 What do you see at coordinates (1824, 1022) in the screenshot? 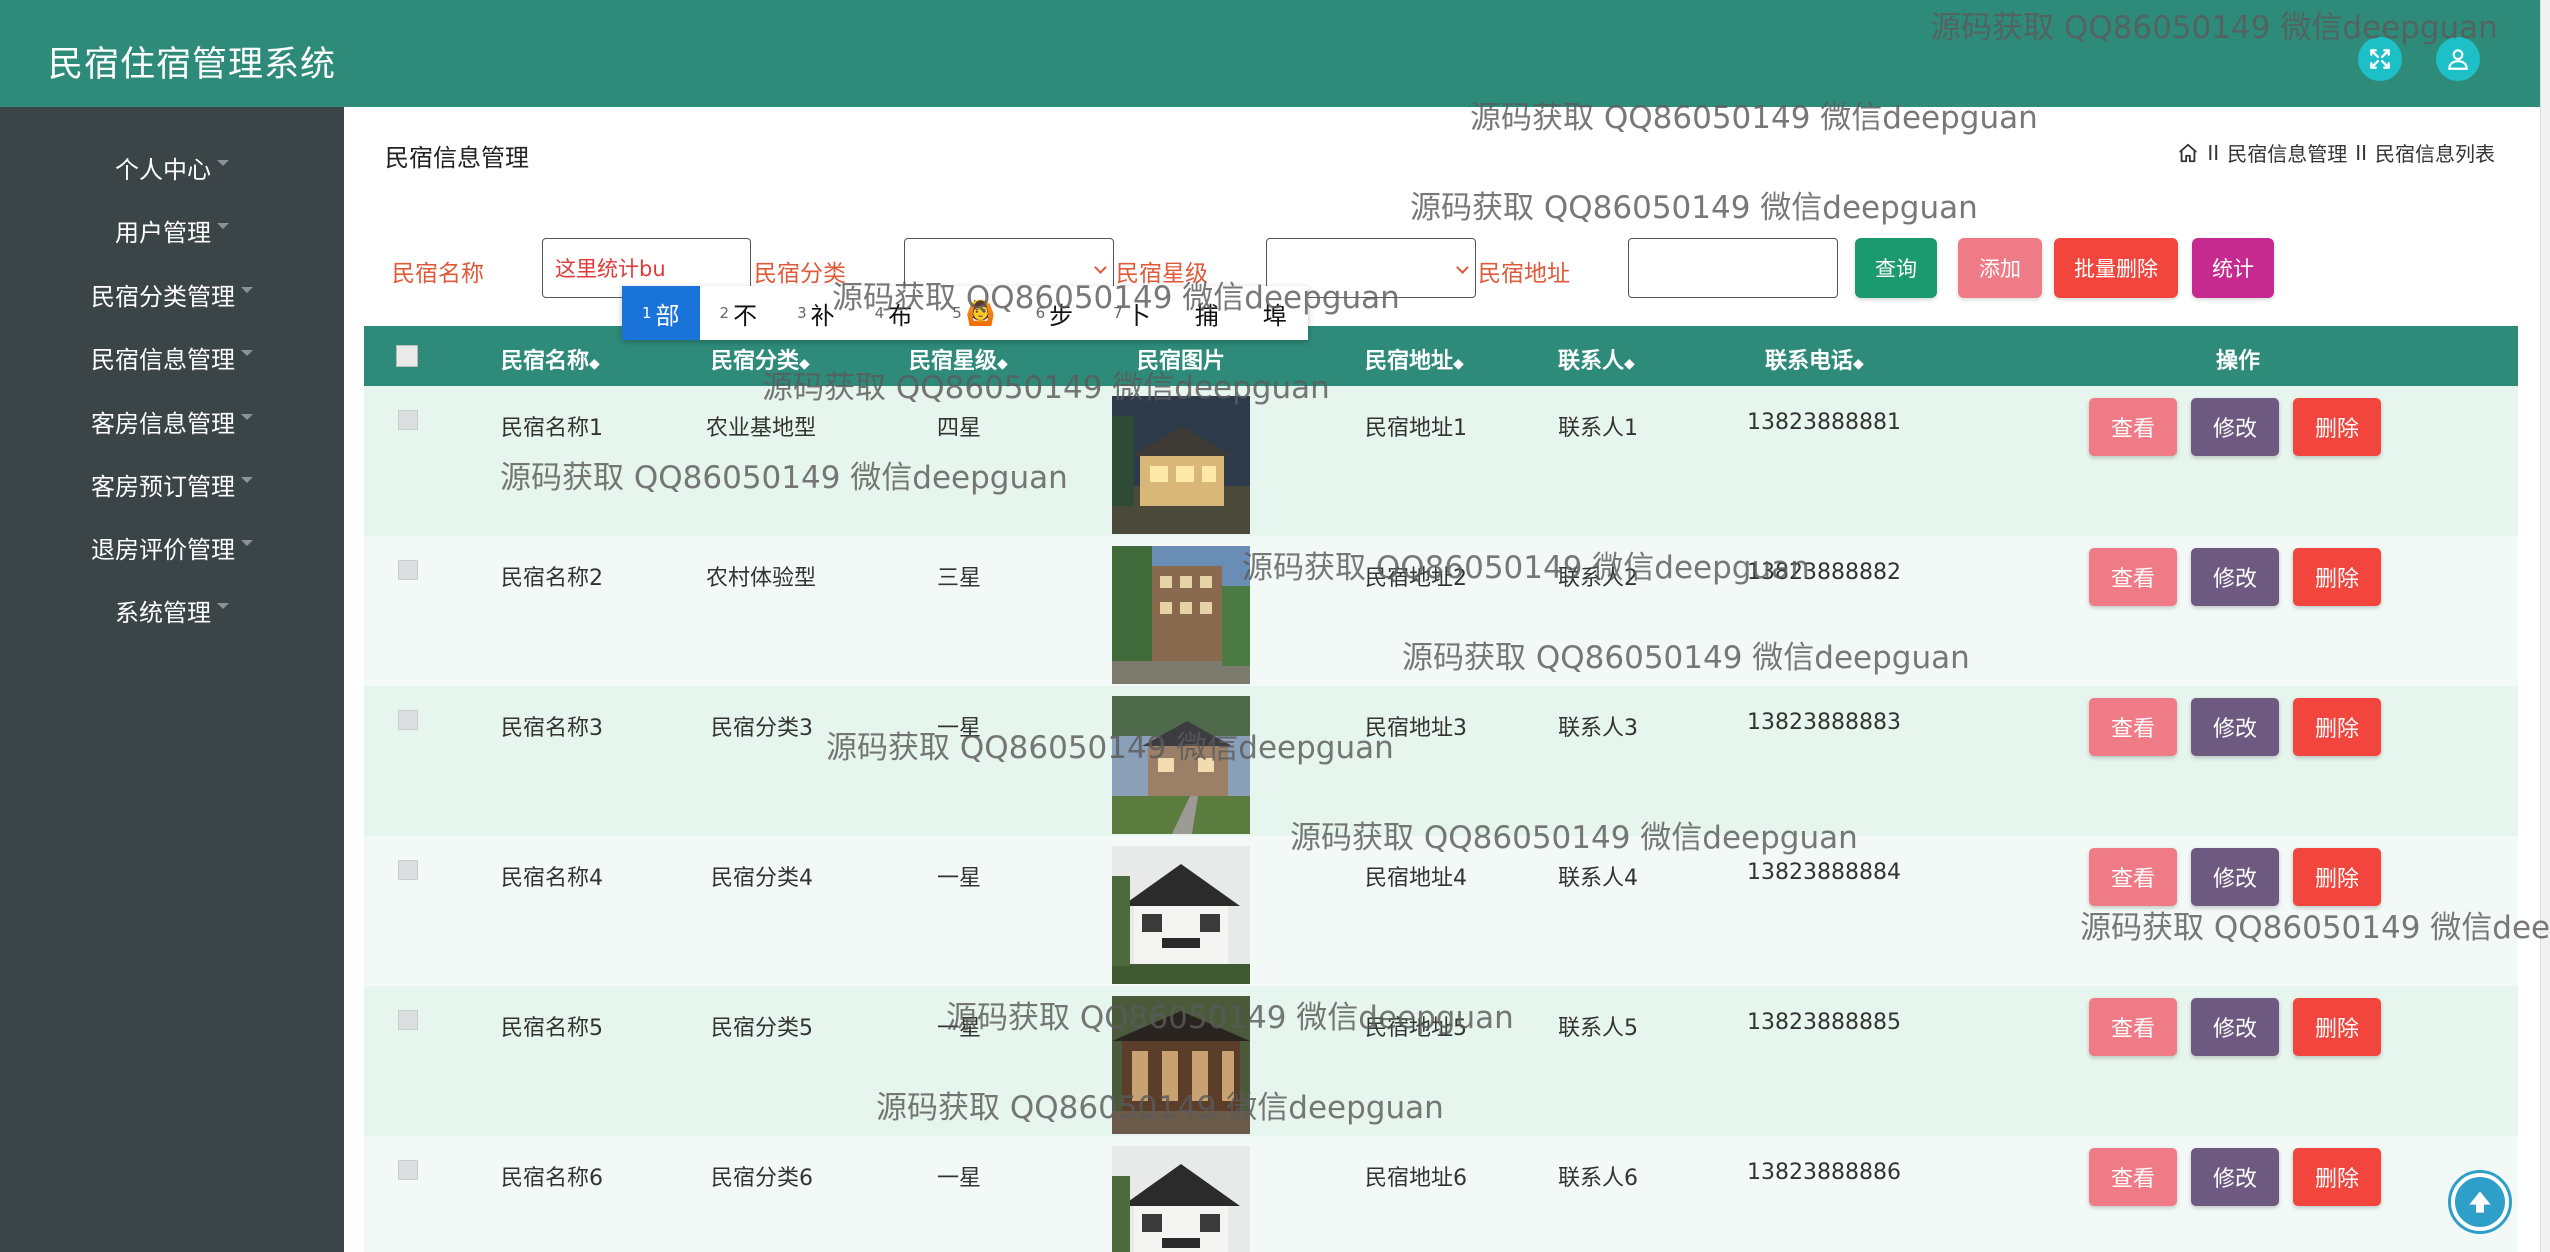
I see `cell-phone: 13823888885` at bounding box center [1824, 1022].